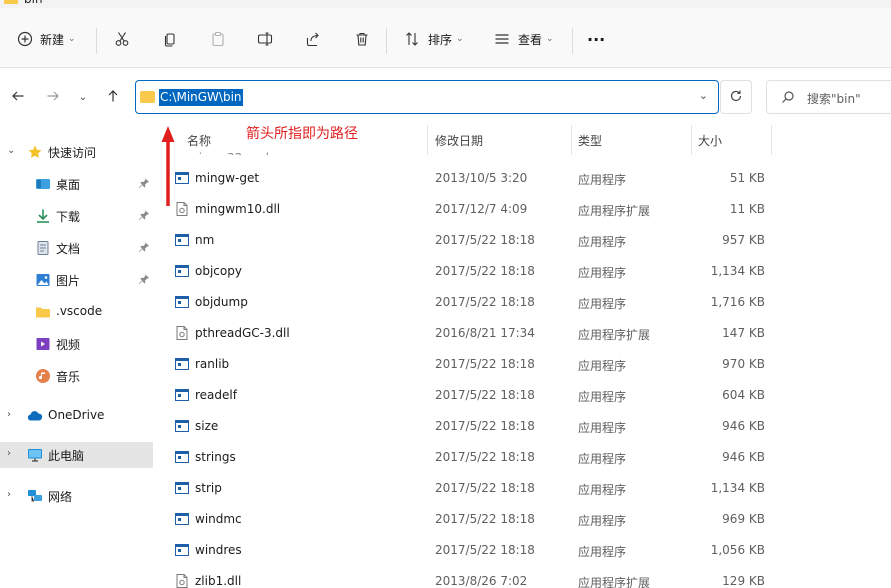  Describe the element at coordinates (743, 395) in the screenshot. I see `file-size: 604 KB` at that location.